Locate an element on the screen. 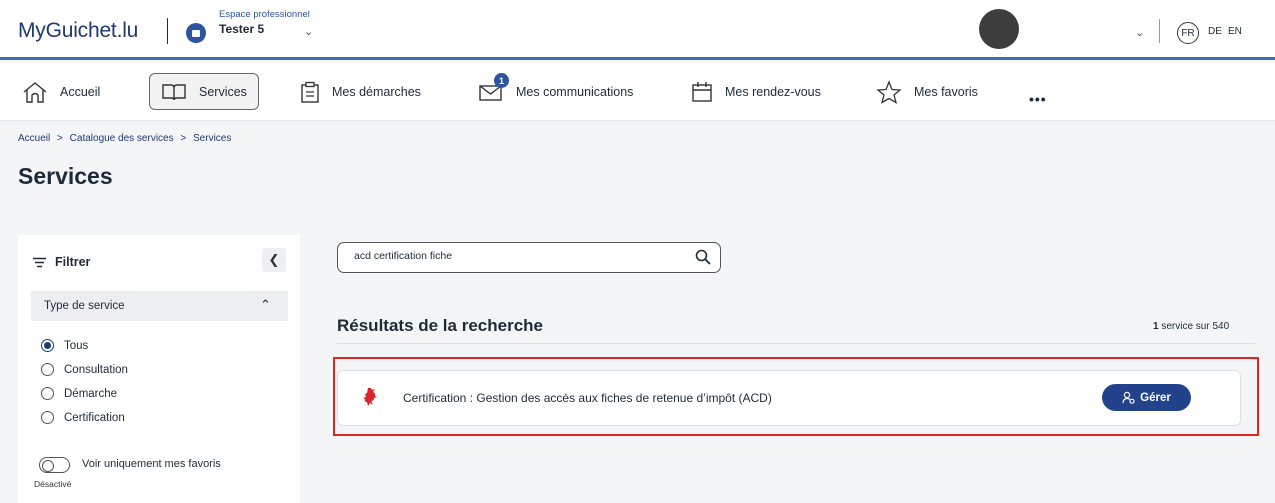 Image resolution: width=1275 pixels, height=503 pixels. nav-item-accueil: Accueil is located at coordinates (61, 92).